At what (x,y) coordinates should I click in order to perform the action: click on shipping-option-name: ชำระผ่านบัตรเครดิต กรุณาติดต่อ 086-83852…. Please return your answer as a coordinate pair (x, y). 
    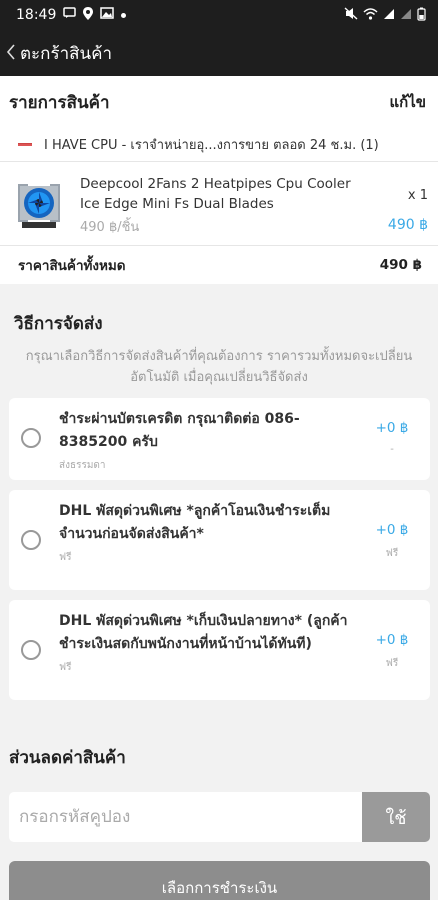
    Looking at the image, I should click on (179, 430).